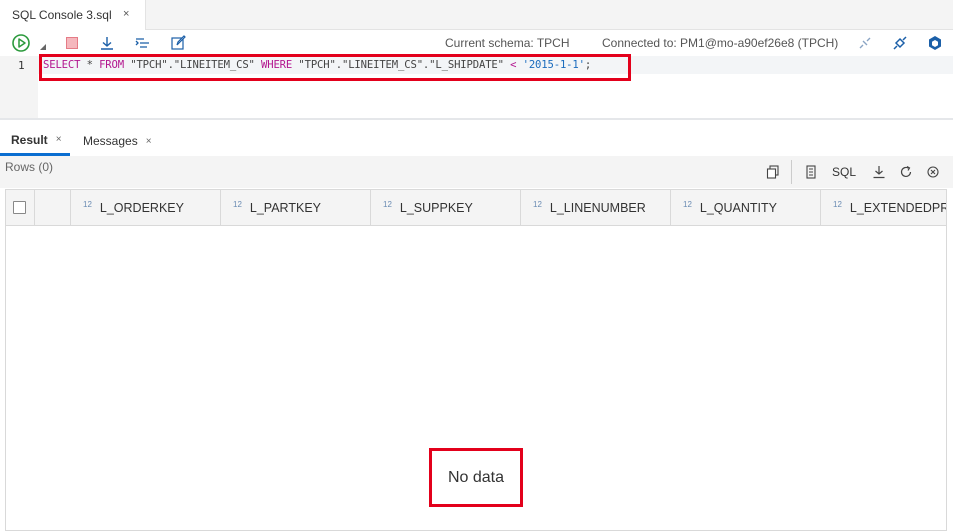  I want to click on column-name: L_LINENUMBER, so click(597, 208).